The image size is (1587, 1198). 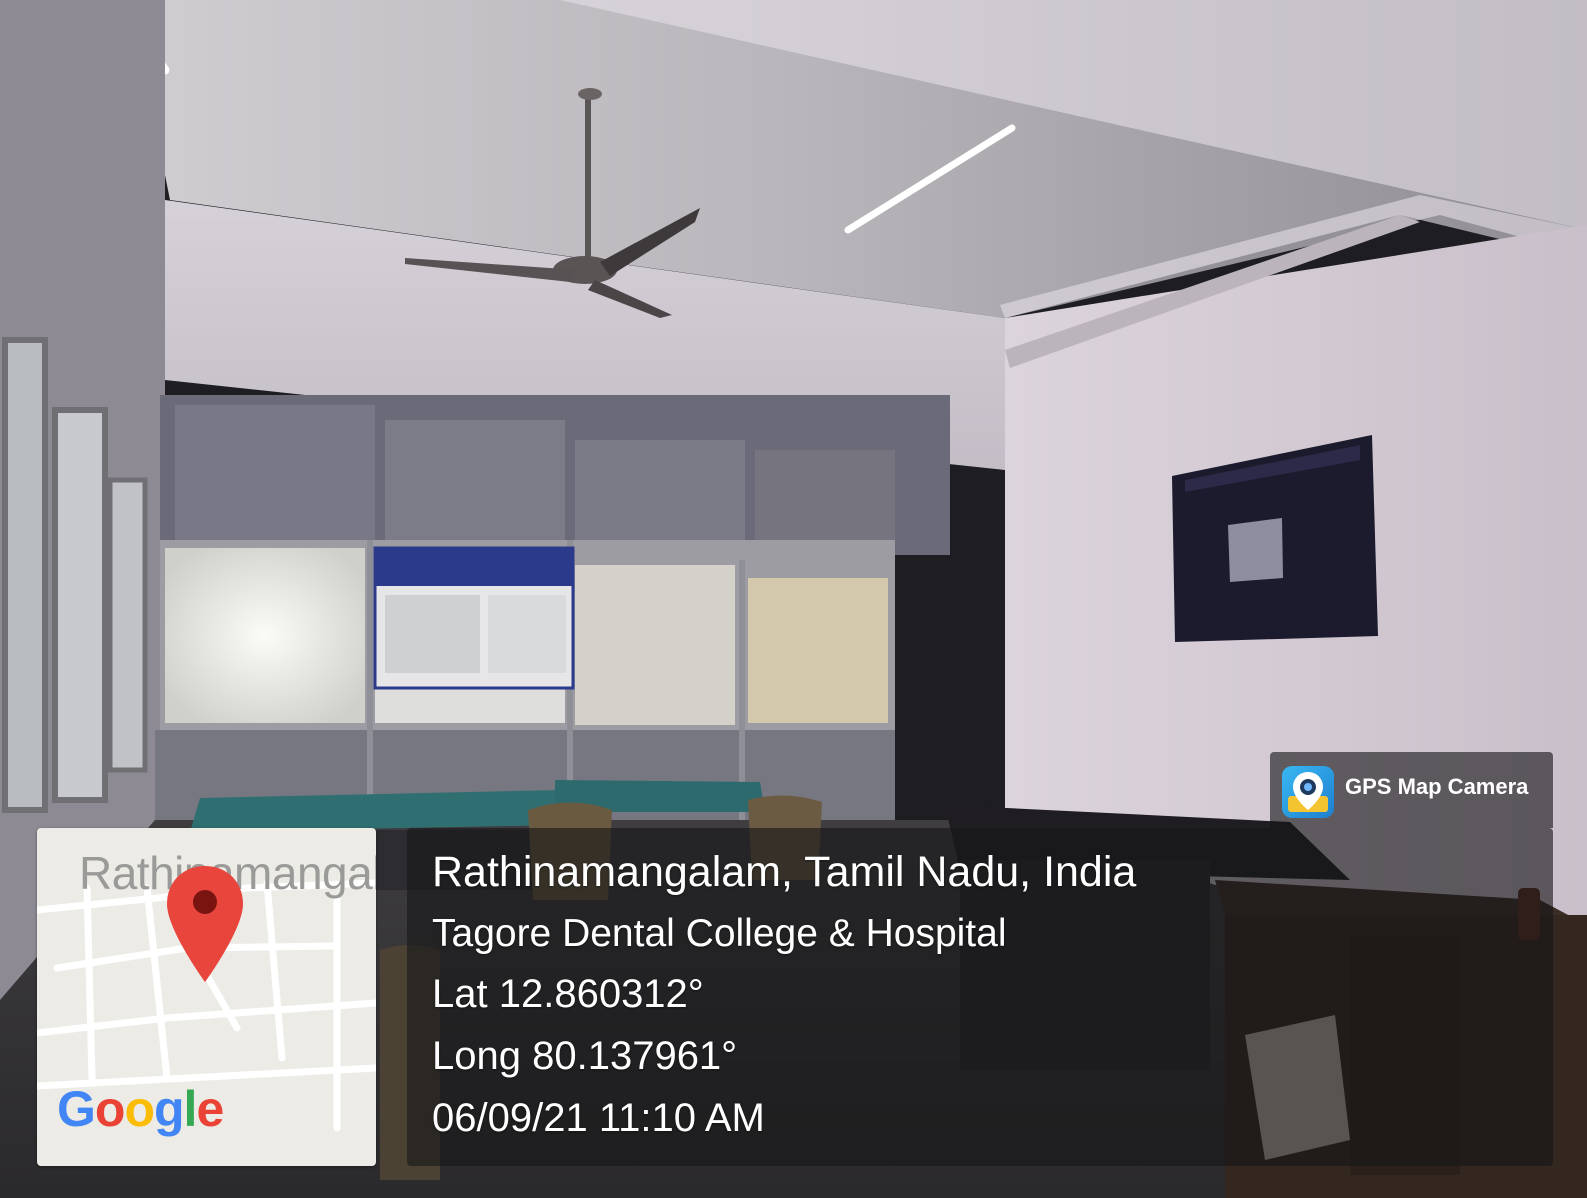 What do you see at coordinates (206, 997) in the screenshot?
I see `map-thumbnail: Rathinamangalam Google` at bounding box center [206, 997].